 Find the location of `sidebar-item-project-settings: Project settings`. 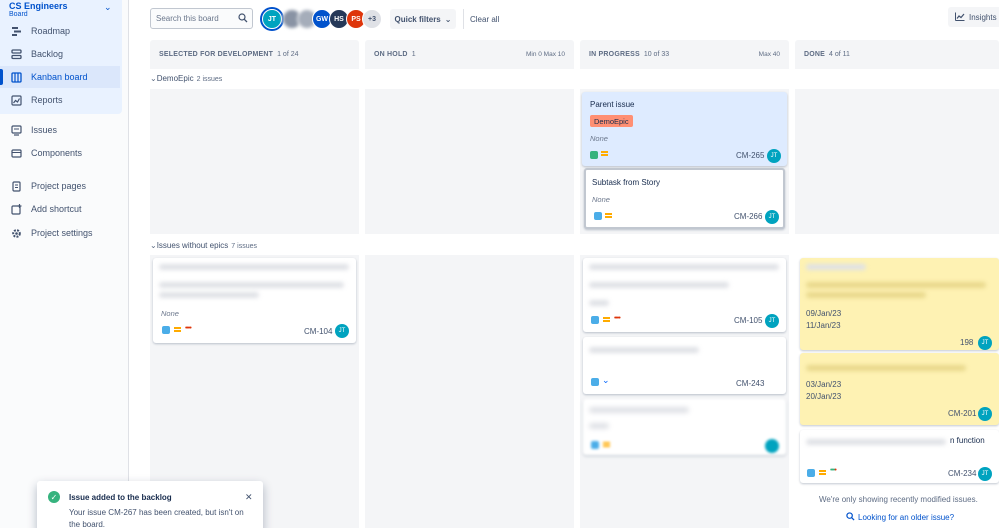

sidebar-item-project-settings: Project settings is located at coordinates (60, 233).